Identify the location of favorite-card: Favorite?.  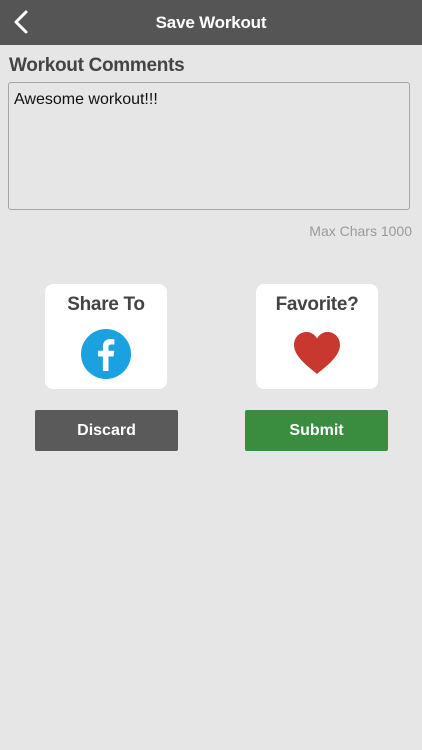
(317, 336).